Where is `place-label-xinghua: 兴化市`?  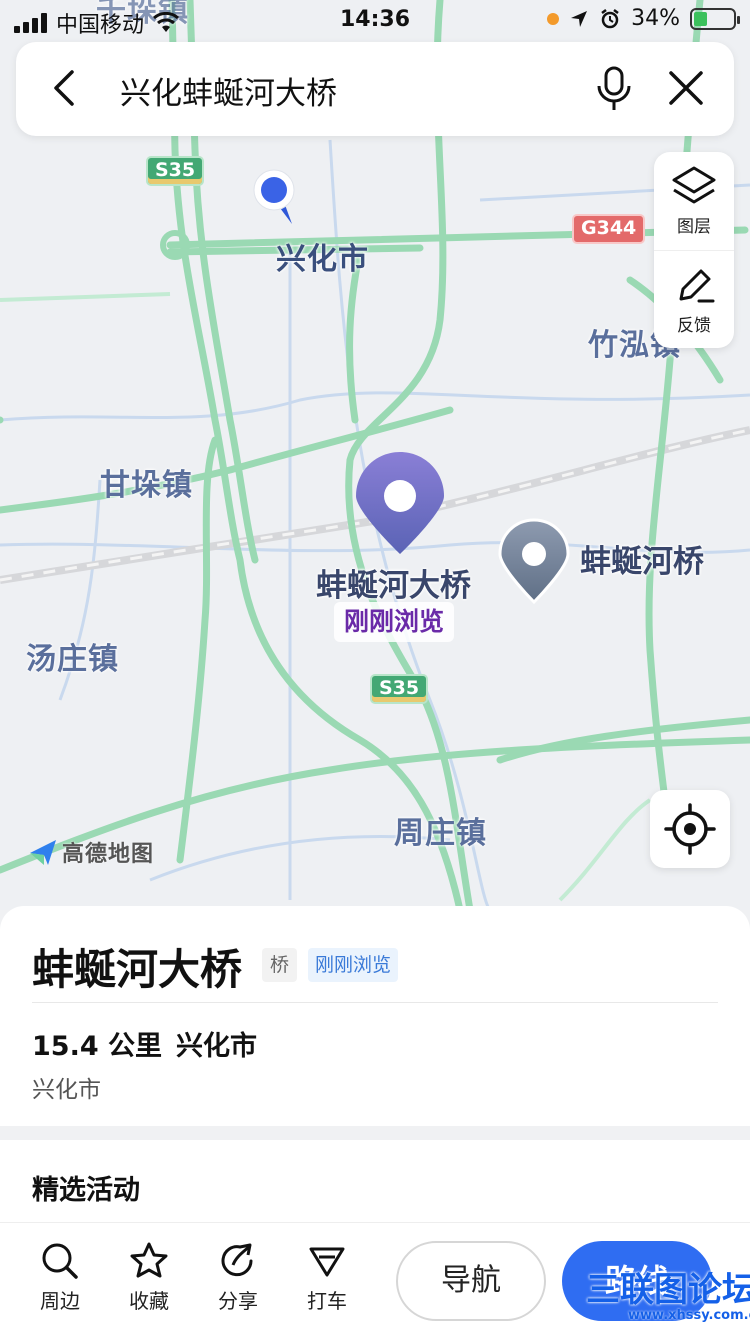 place-label-xinghua: 兴化市 is located at coordinates (322, 259).